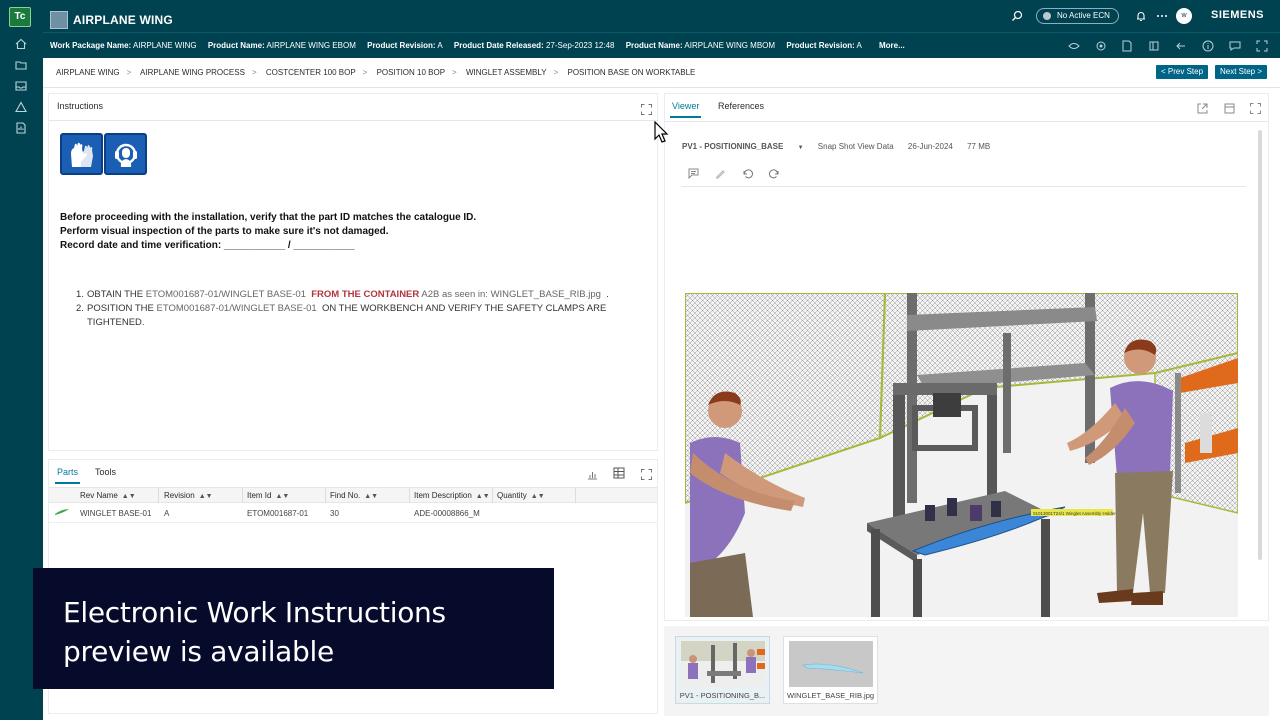 This screenshot has width=1280, height=720. I want to click on cell-find-no: 30, so click(334, 513).